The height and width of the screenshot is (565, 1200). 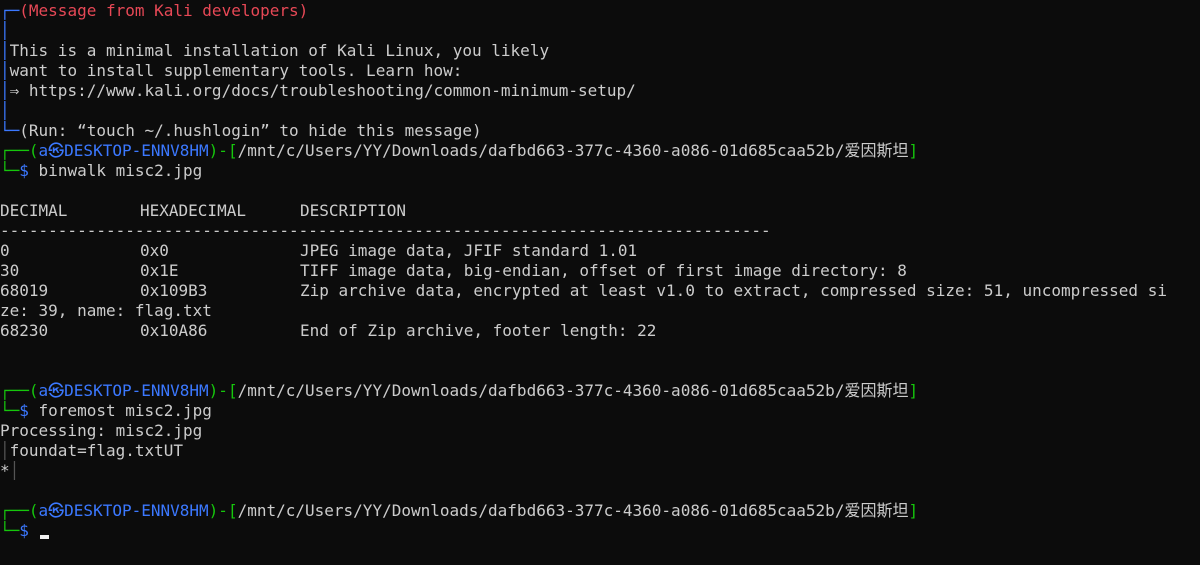 I want to click on prompt-command-line: └─$ binwalk misc2.jpg, so click(x=101, y=170).